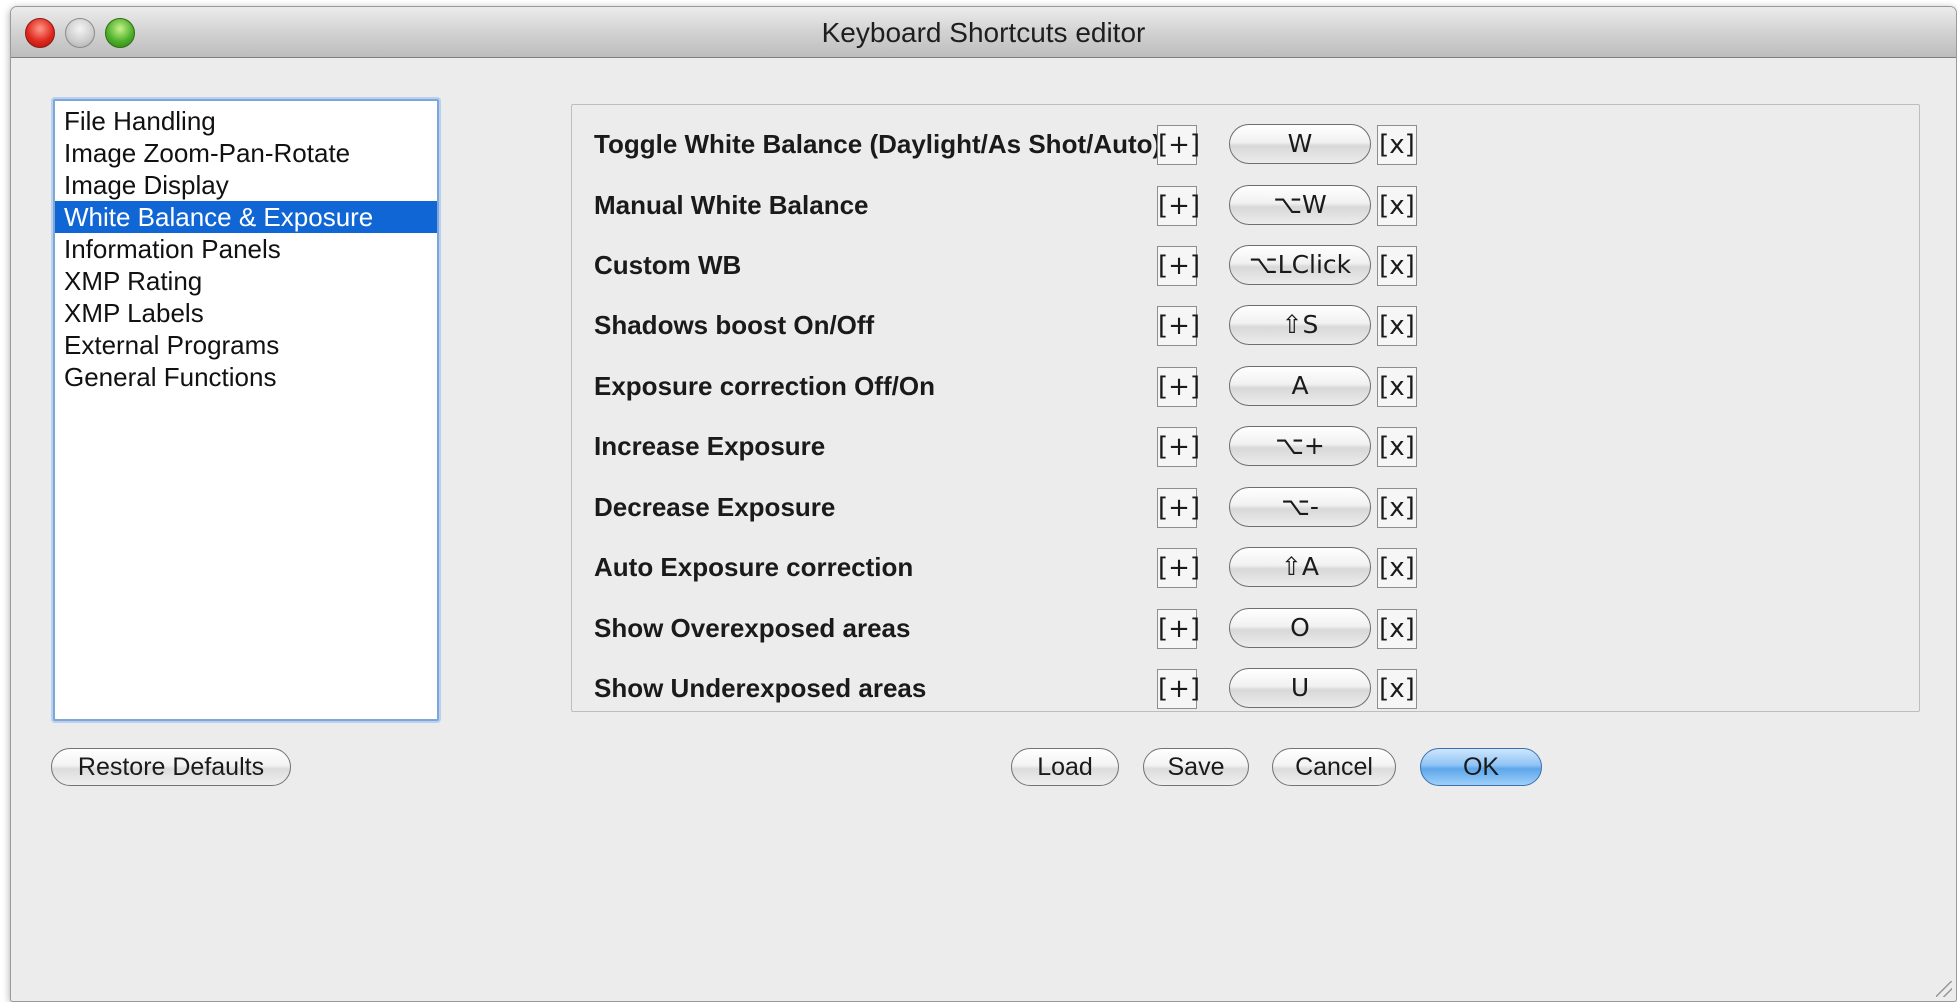  I want to click on shortcut-row: Increase Exposure [+] ⌥+ [x], so click(1245, 447).